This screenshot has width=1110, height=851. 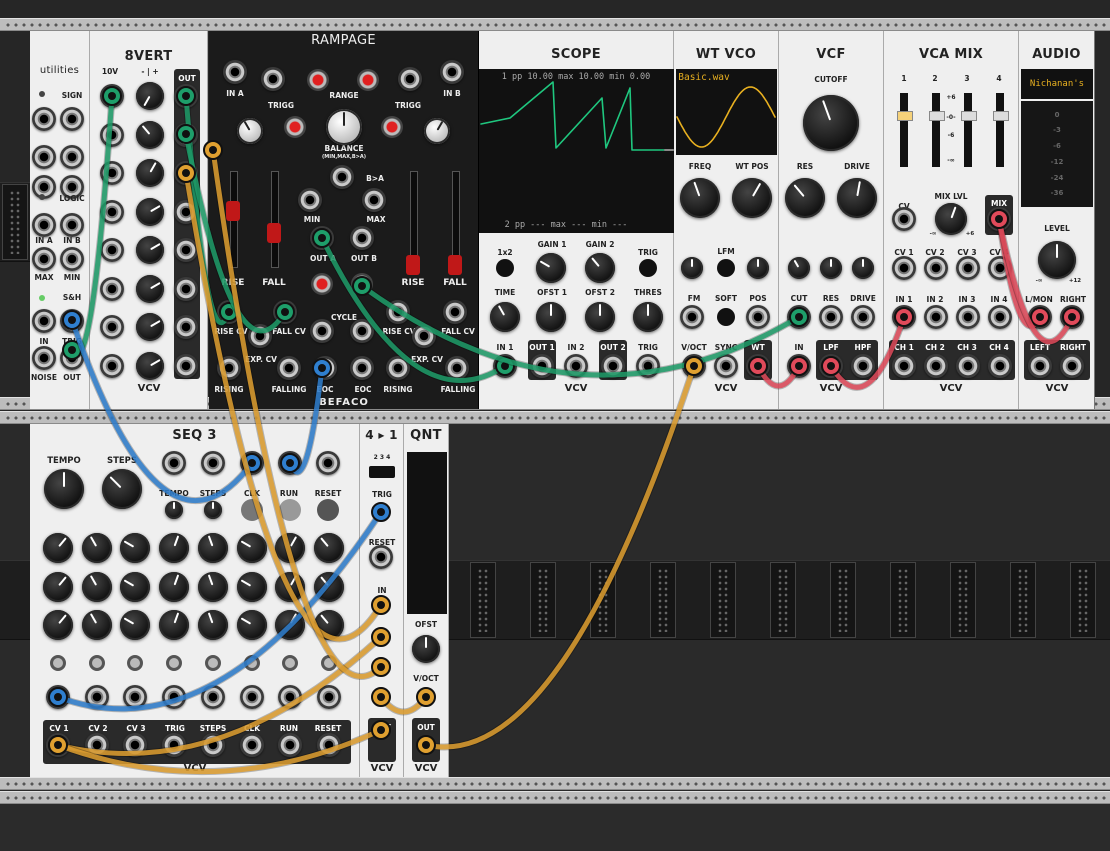 What do you see at coordinates (505, 366) in the screenshot?
I see `in1-jack` at bounding box center [505, 366].